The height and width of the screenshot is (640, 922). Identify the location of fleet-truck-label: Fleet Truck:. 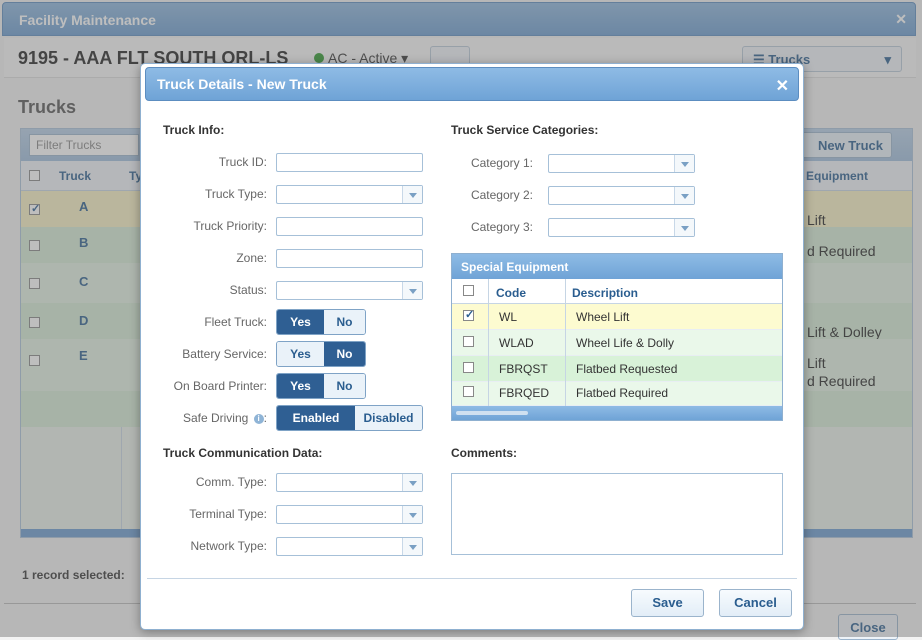
(235, 322).